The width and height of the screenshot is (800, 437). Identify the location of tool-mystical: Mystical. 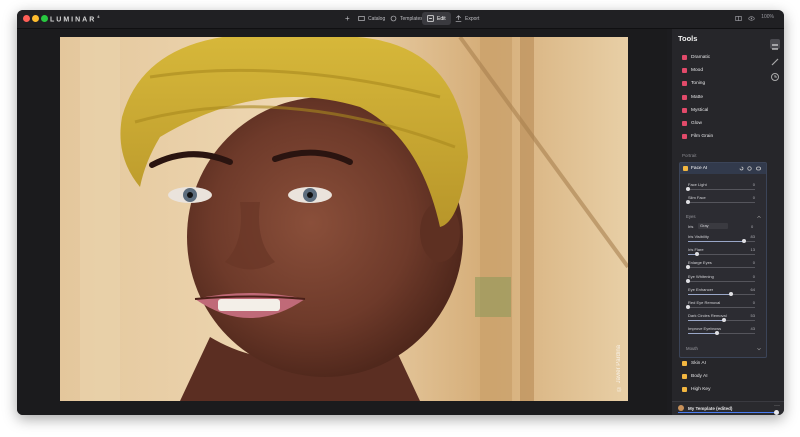
(695, 110).